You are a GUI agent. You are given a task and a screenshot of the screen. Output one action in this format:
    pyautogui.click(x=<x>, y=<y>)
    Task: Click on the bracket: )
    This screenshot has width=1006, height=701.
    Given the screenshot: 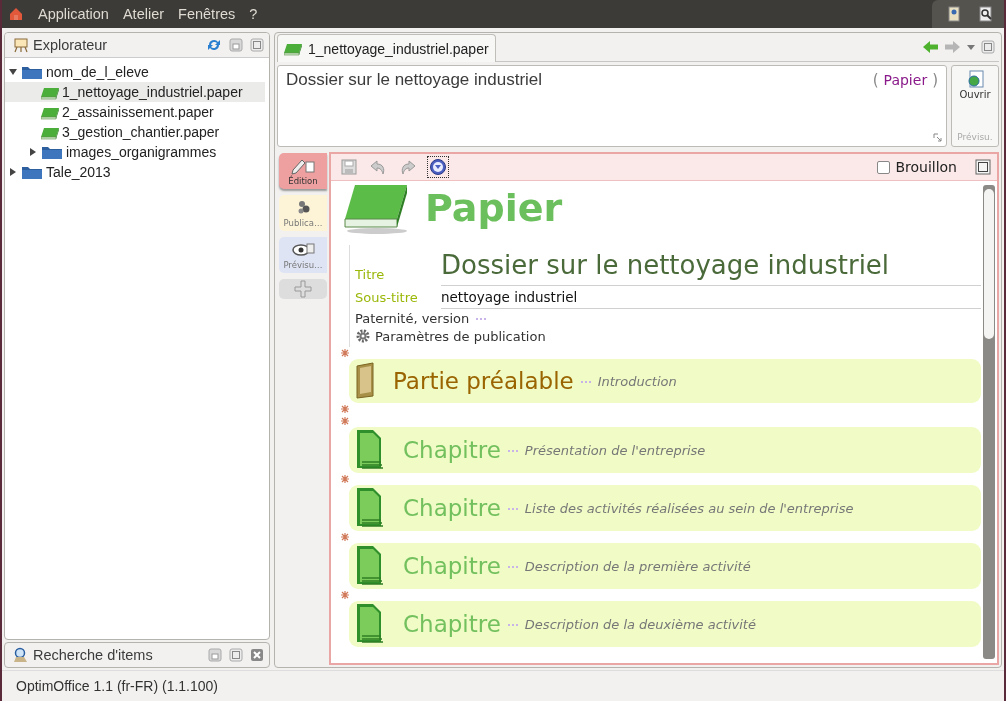 What is the action you would take?
    pyautogui.click(x=935, y=80)
    